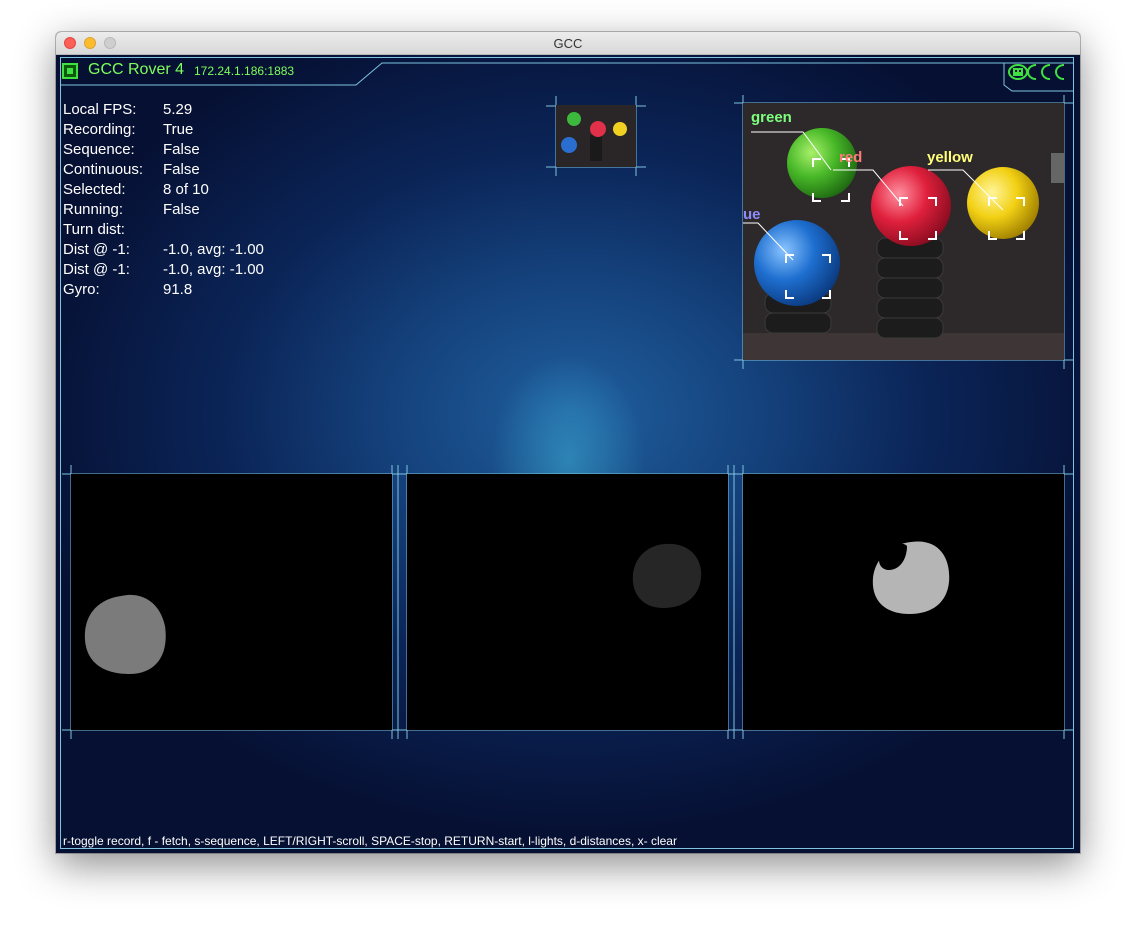 This screenshot has width=1136, height=934. Describe the element at coordinates (851, 157) in the screenshot. I see `ball-label-red: red` at that location.